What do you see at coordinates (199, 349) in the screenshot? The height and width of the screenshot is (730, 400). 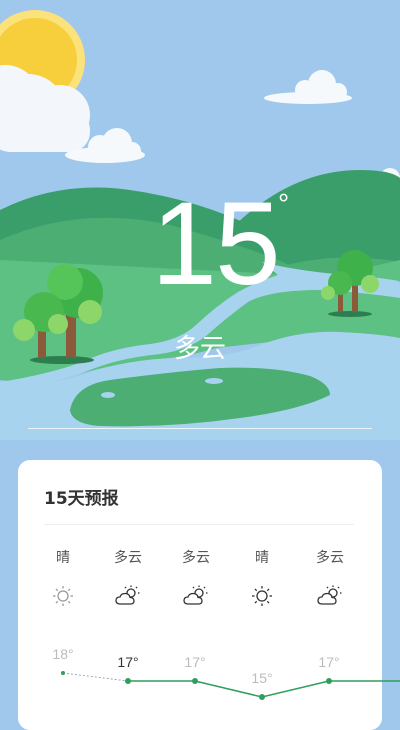 I see `current-condition: 多云` at bounding box center [199, 349].